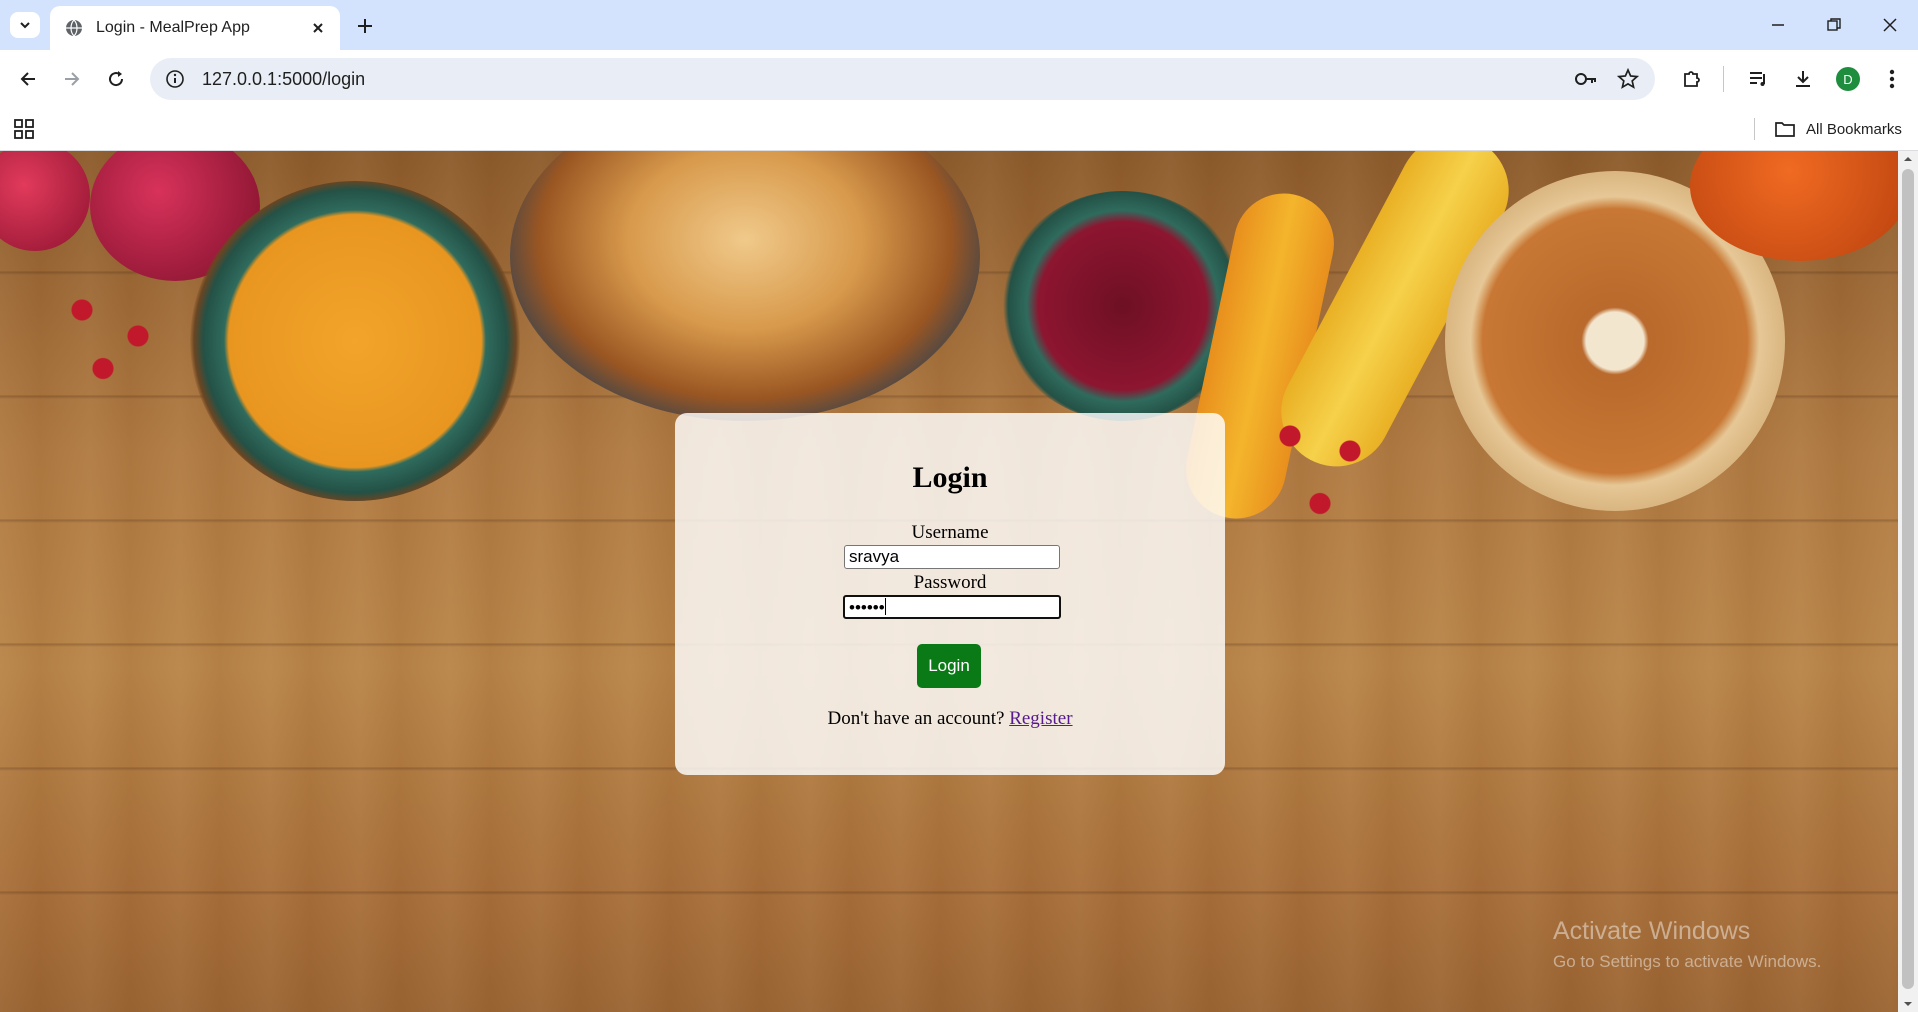  I want to click on scrollbar-thumb, so click(1908, 579).